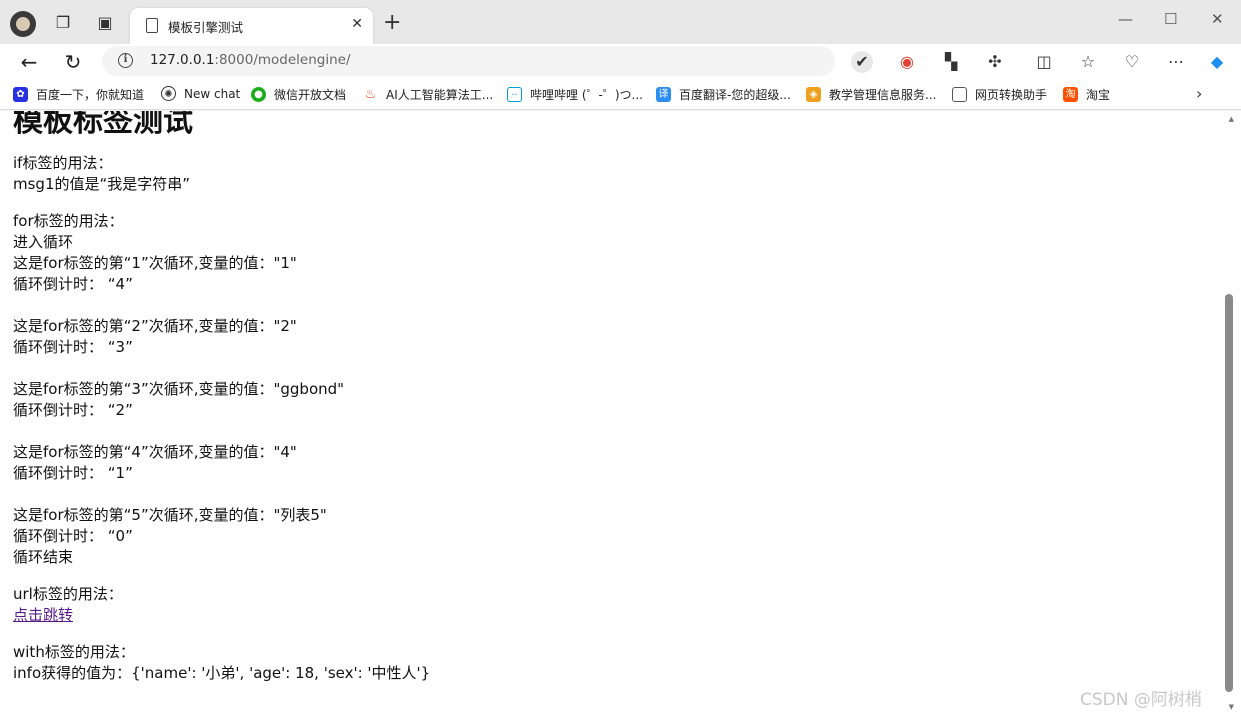 The height and width of the screenshot is (717, 1241). Describe the element at coordinates (1231, 707) in the screenshot. I see `scroll-down-icon: ▼` at that location.